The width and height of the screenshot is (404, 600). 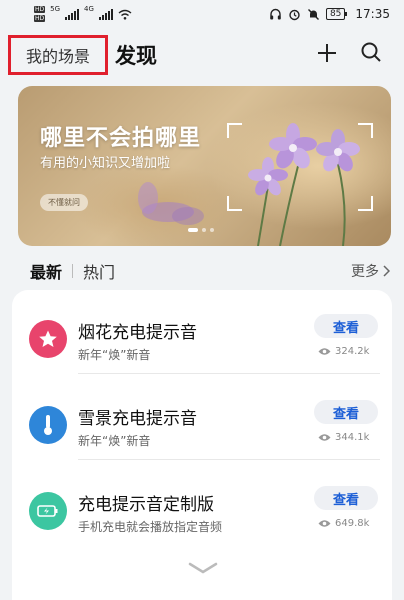 I want to click on list-item: 雪景充电提示音 新年“焕”新音 查看 344.1k, so click(x=202, y=418).